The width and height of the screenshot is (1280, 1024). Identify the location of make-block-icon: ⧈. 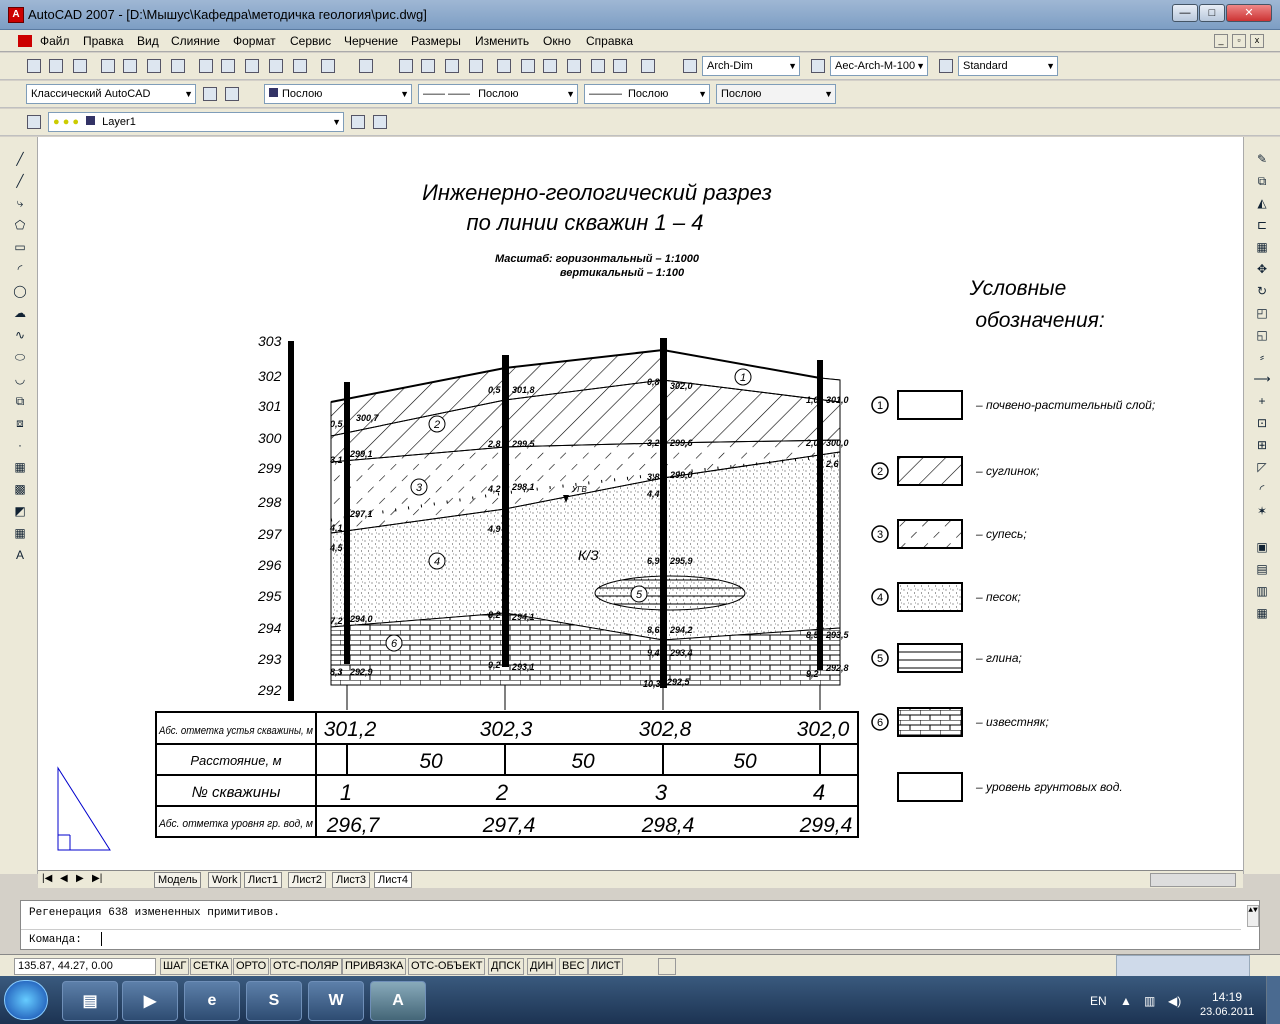
(20, 423).